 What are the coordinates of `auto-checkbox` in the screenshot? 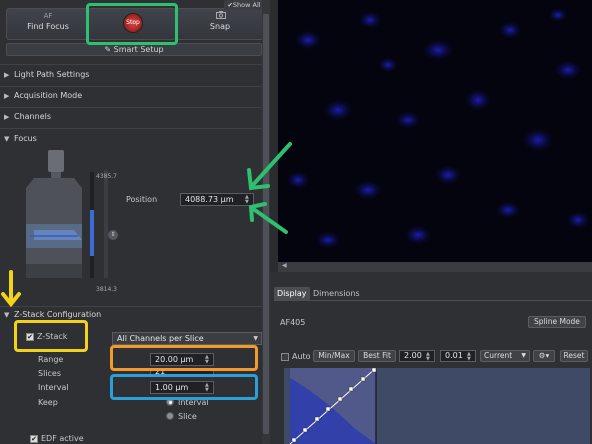 It's located at (285, 357).